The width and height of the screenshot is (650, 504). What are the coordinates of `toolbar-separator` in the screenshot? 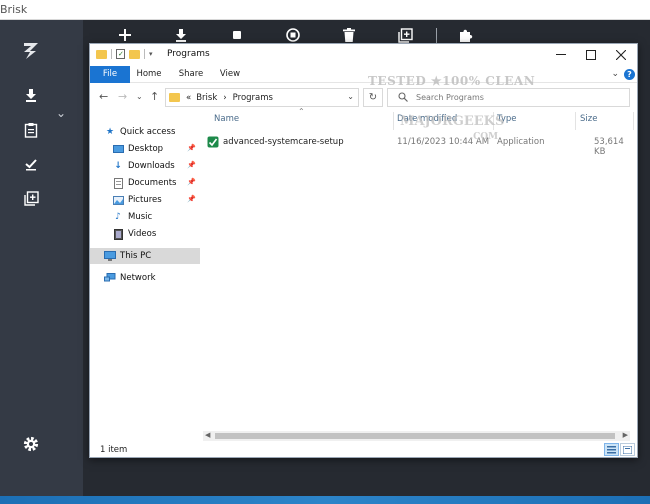 It's located at (436, 36).